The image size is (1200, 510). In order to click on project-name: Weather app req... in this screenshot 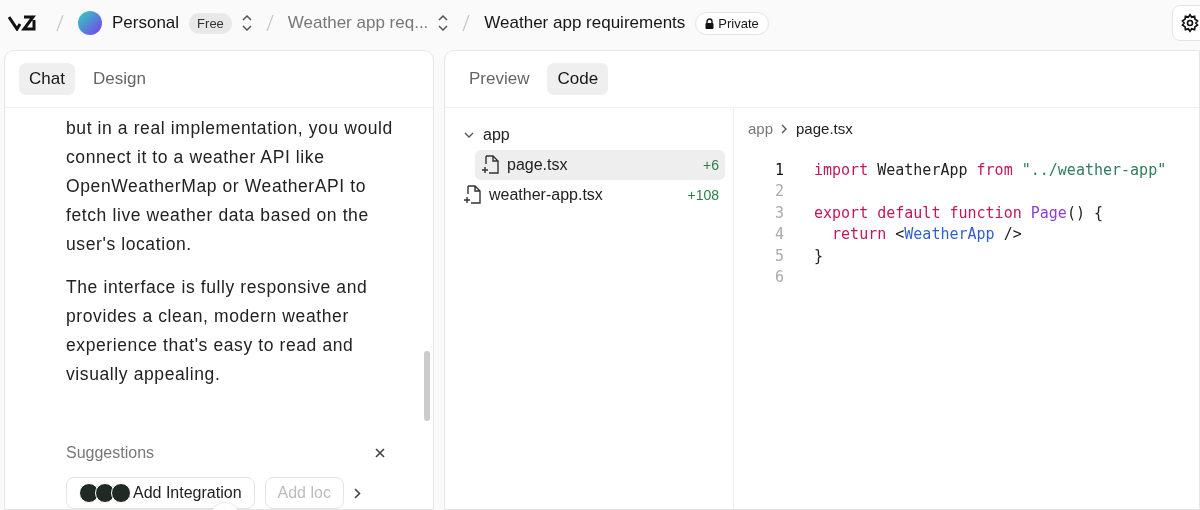, I will do `click(358, 23)`.